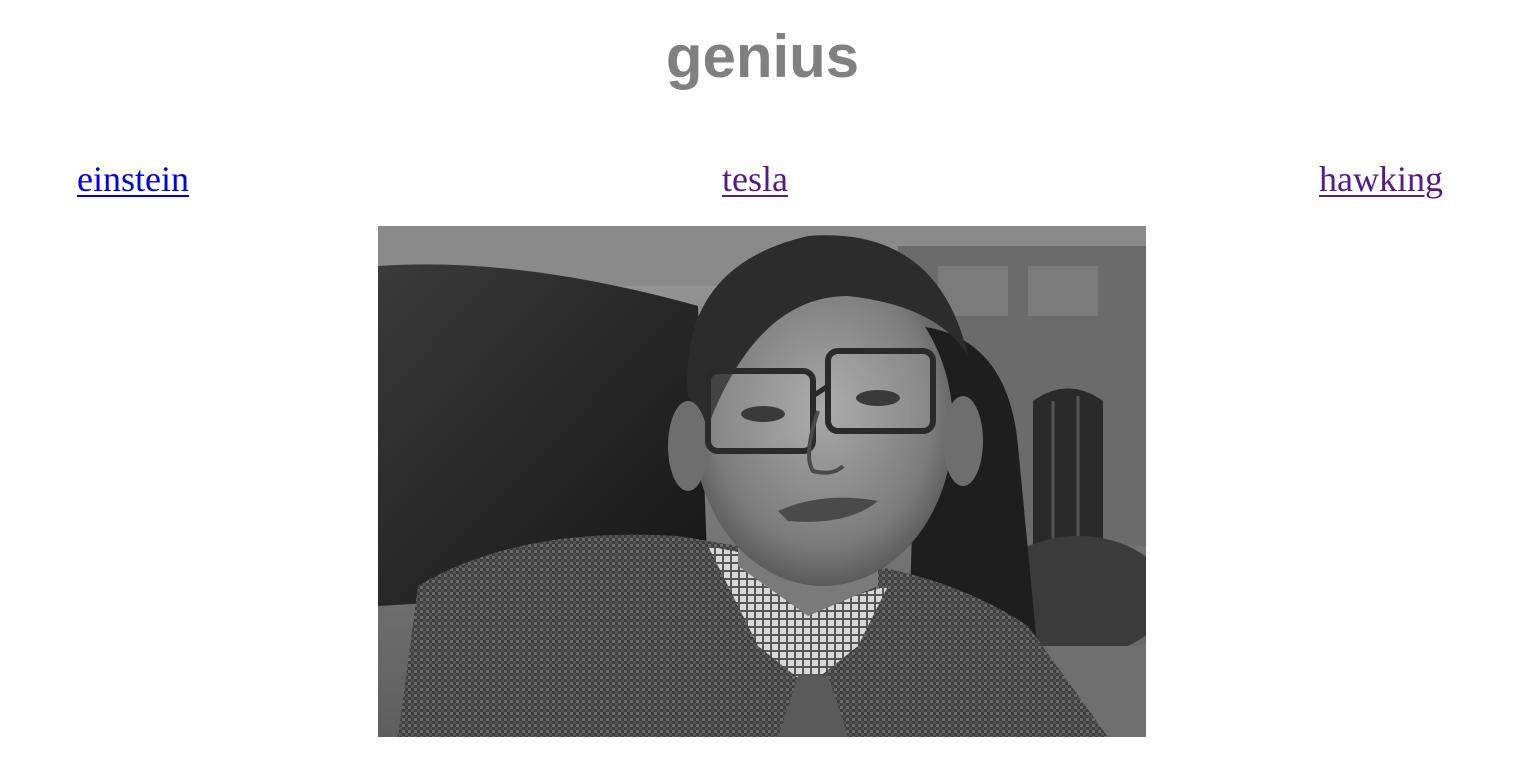 Image resolution: width=1525 pixels, height=778 pixels. I want to click on link-hawking: hawking, so click(1381, 179).